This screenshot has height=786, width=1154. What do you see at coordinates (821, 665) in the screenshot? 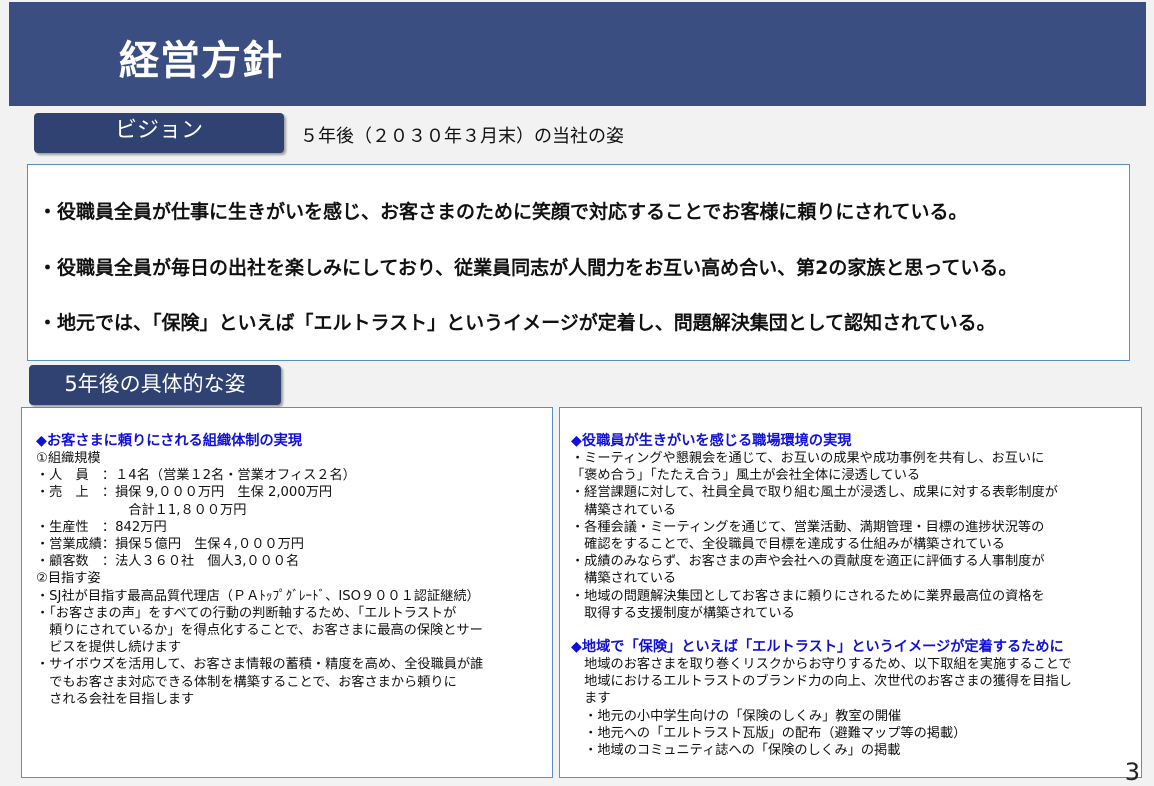
I see `list-item: 地域のお客さまを取り巻くリスクからお守りするため、以下取組を実施することで` at bounding box center [821, 665].